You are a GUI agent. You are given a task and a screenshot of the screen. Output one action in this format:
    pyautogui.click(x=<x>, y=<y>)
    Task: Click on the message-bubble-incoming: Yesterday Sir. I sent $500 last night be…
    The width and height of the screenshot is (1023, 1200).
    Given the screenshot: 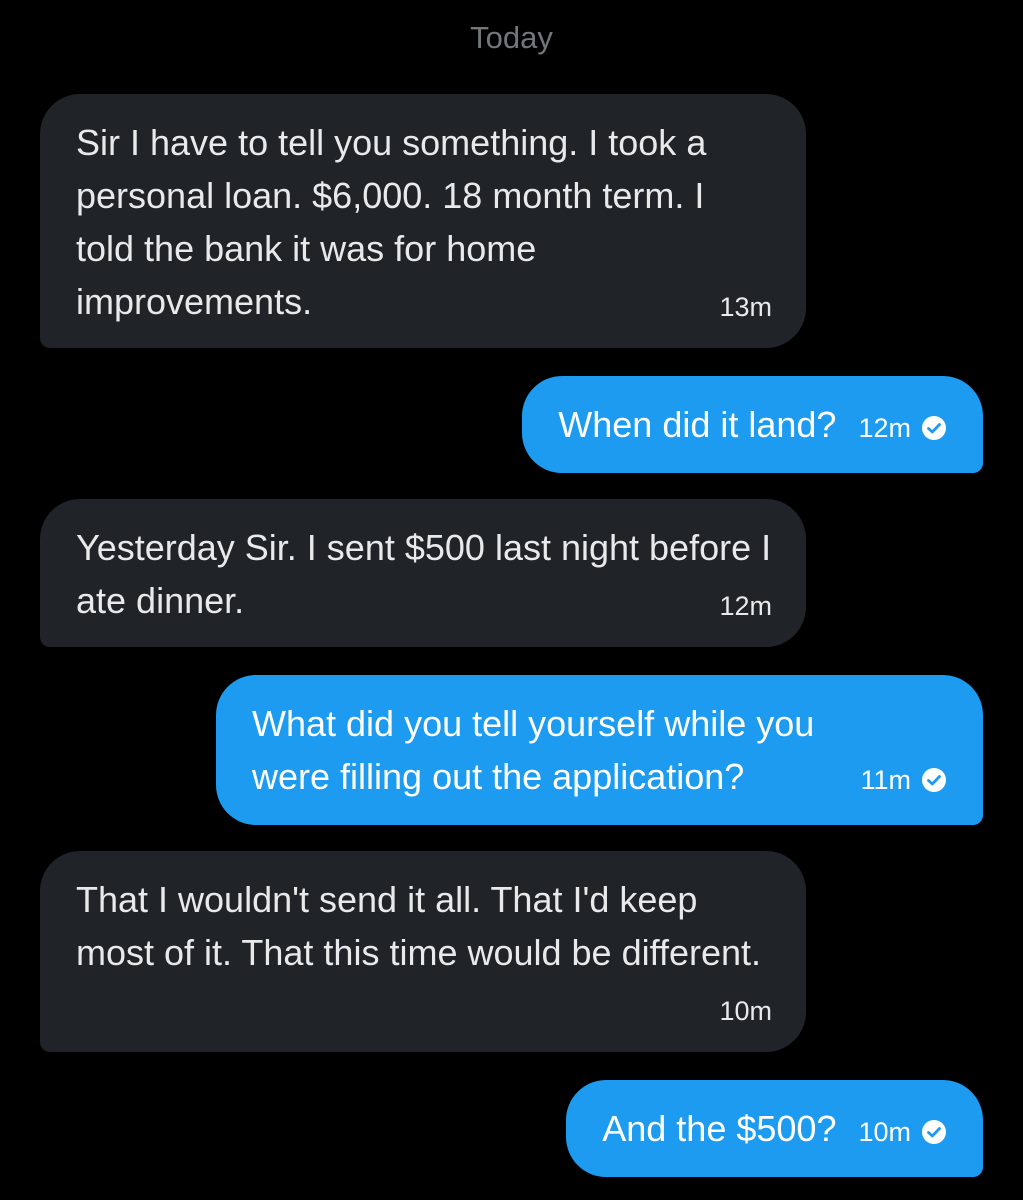 What is the action you would take?
    pyautogui.click(x=423, y=573)
    